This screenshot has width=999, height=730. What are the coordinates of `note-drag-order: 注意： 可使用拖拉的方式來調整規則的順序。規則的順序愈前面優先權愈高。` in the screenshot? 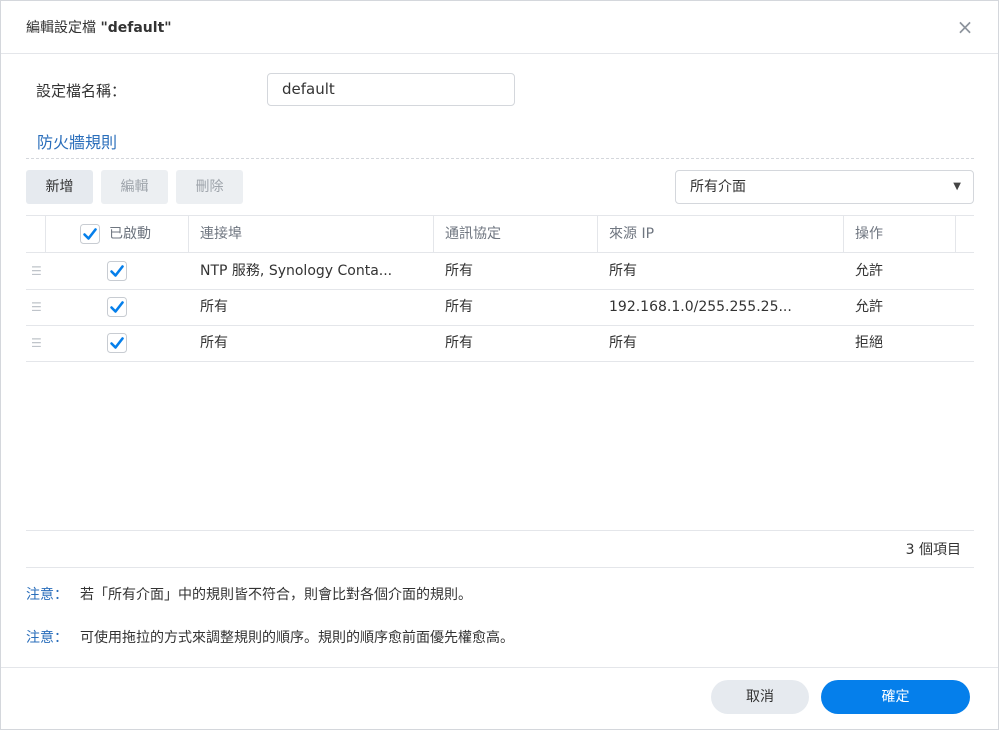 It's located at (270, 637).